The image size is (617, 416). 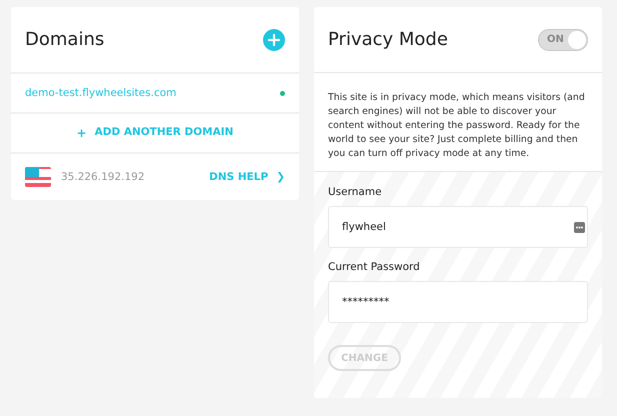 I want to click on dns-help-link: DNS HELP ❯, so click(x=247, y=177).